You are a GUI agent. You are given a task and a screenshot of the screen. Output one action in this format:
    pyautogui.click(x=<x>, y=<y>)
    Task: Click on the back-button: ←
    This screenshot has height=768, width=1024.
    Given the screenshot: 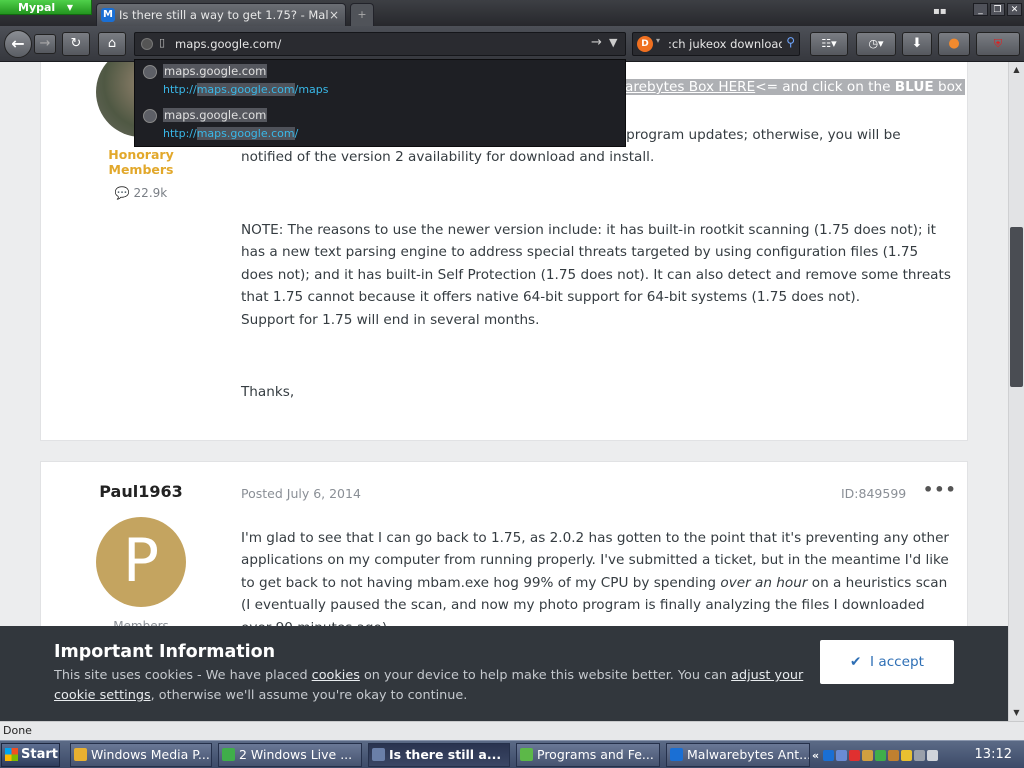 What is the action you would take?
    pyautogui.click(x=18, y=44)
    